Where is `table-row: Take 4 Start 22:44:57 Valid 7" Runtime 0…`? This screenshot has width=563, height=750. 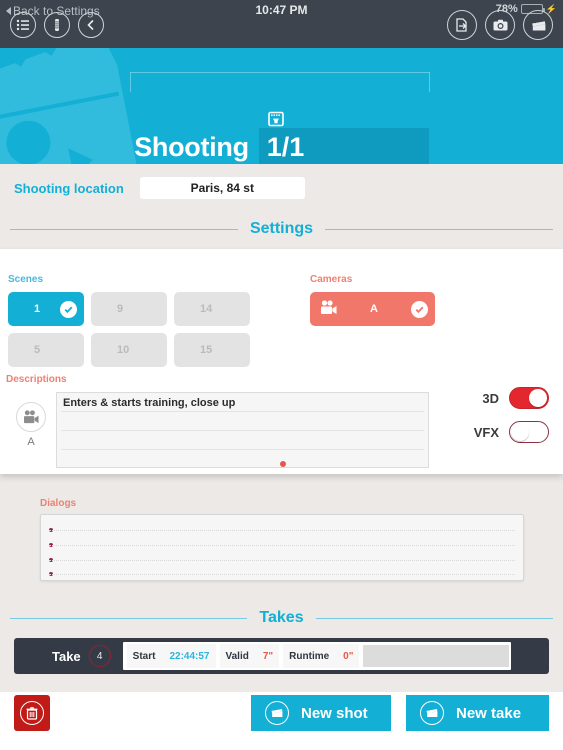 table-row: Take 4 Start 22:44:57 Valid 7" Runtime 0… is located at coordinates (281, 656).